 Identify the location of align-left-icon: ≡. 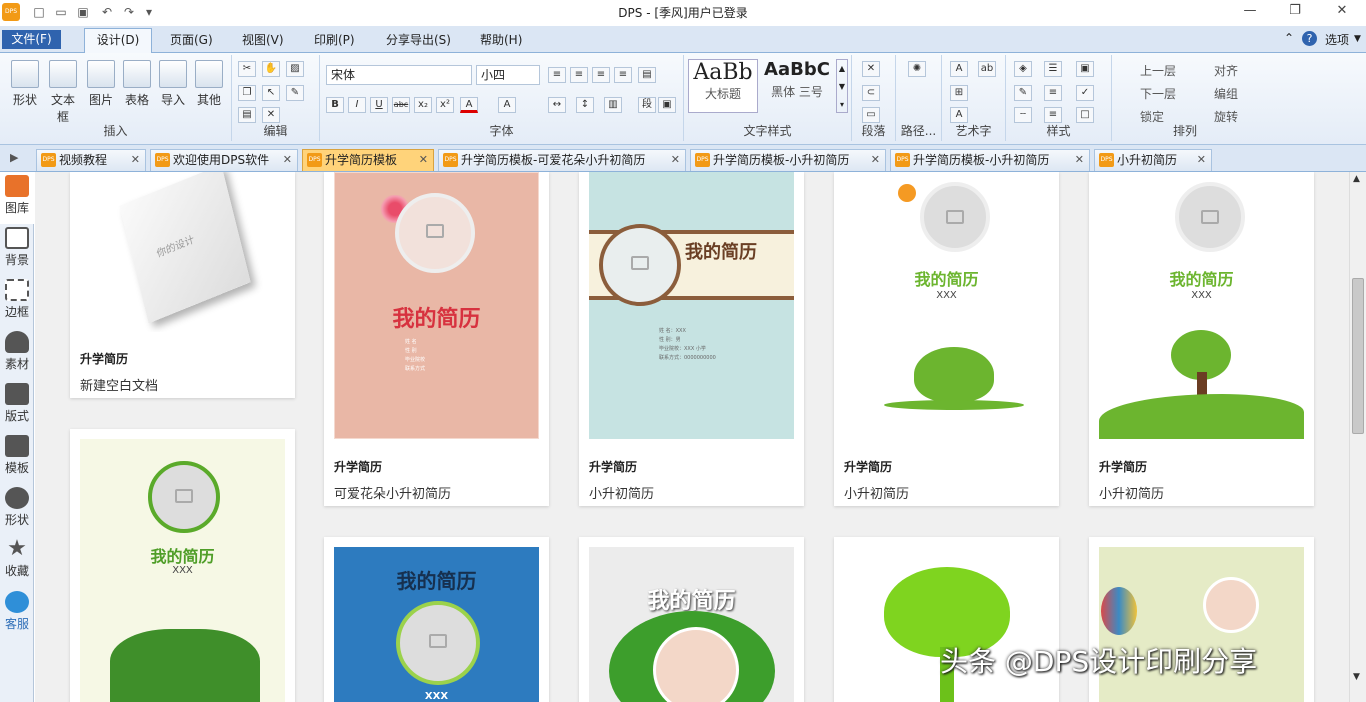
(557, 75).